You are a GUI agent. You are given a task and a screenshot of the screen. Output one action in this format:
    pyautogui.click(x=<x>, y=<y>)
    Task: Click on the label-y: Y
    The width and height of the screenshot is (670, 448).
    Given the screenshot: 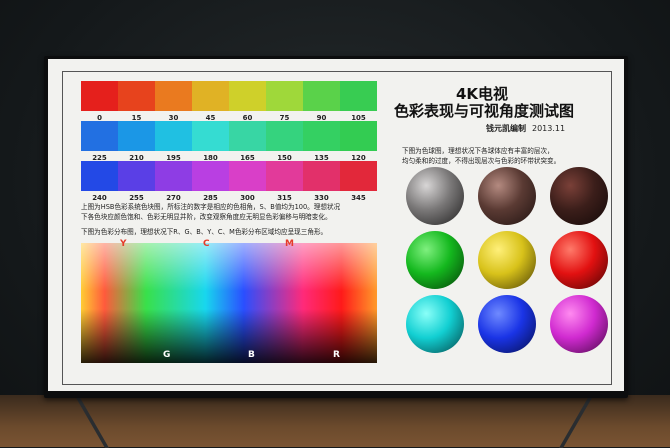 What is the action you would take?
    pyautogui.click(x=123, y=244)
    